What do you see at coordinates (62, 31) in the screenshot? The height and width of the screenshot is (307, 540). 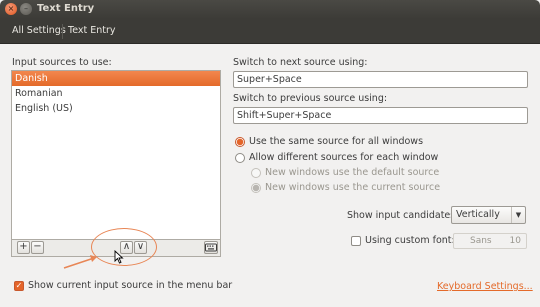 I see `breadcrumb-divider` at bounding box center [62, 31].